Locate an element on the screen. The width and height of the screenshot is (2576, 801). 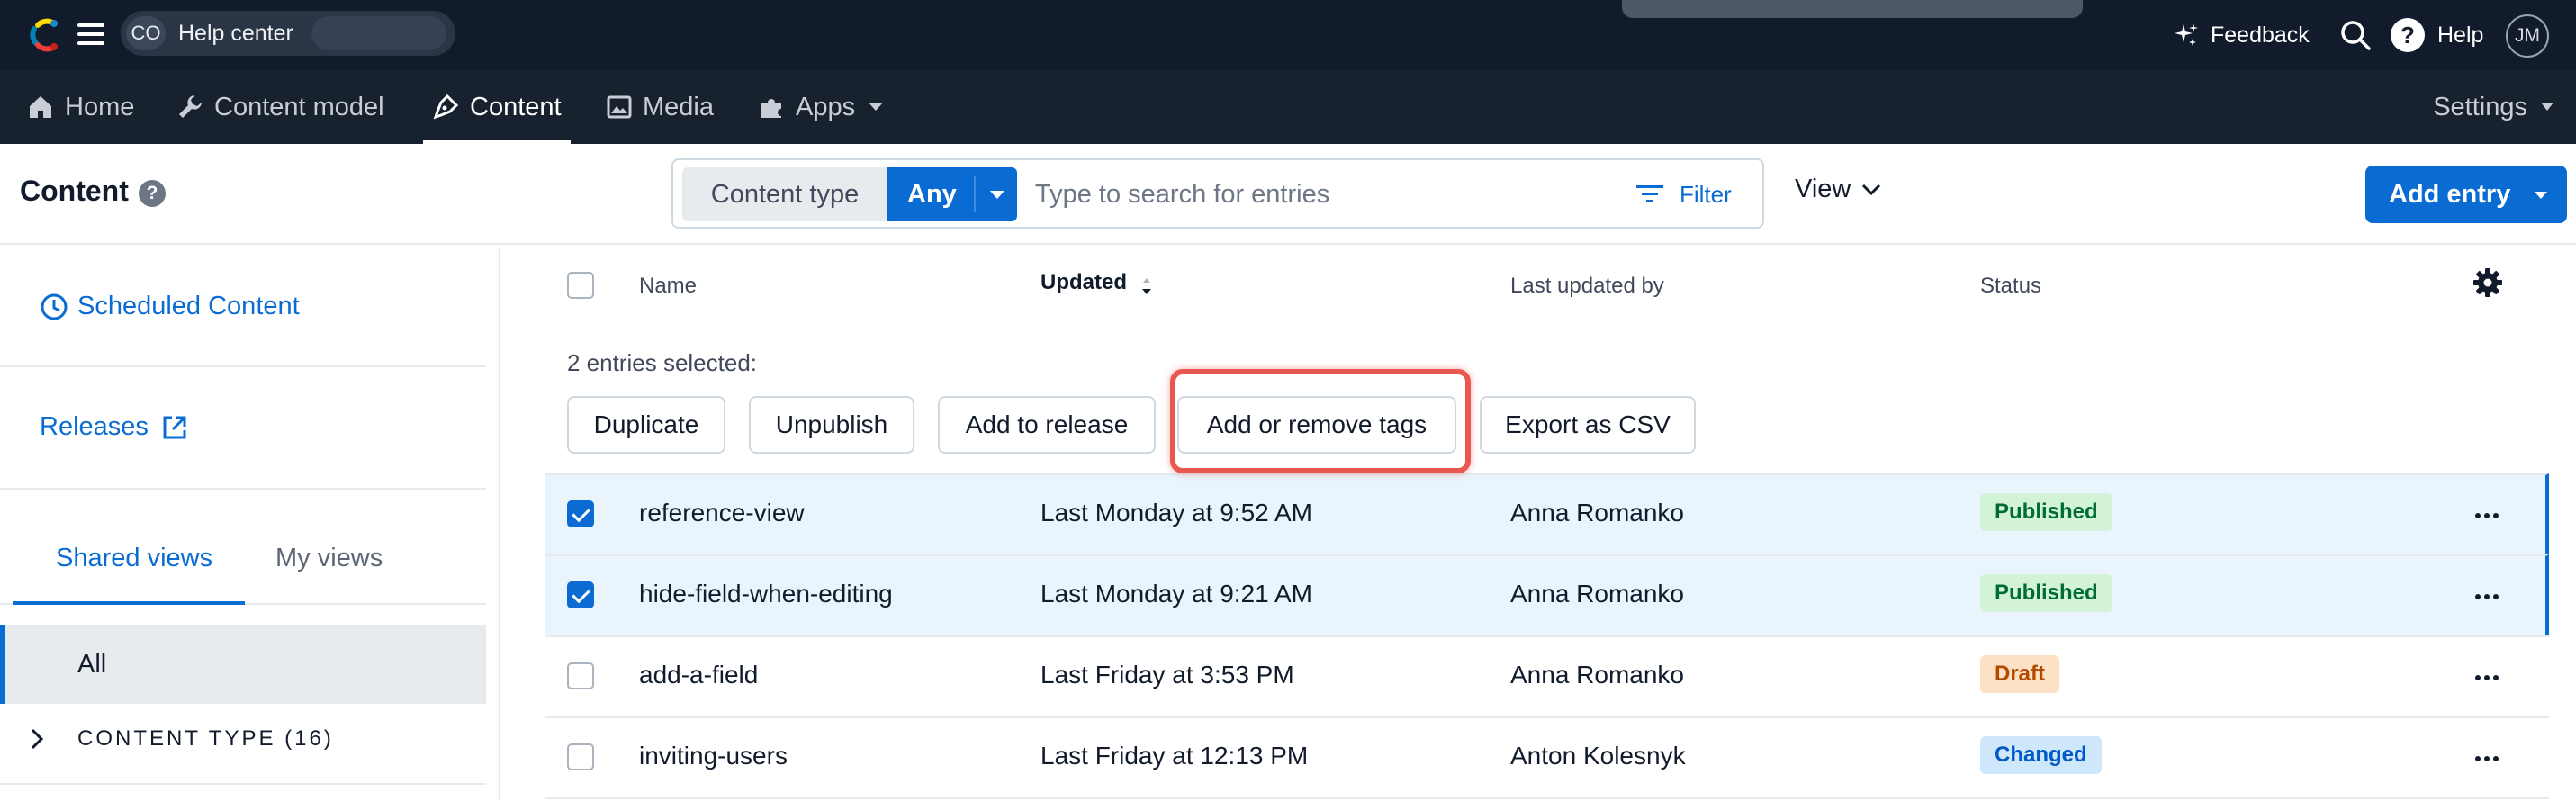
help-icon: ? is located at coordinates (2408, 35).